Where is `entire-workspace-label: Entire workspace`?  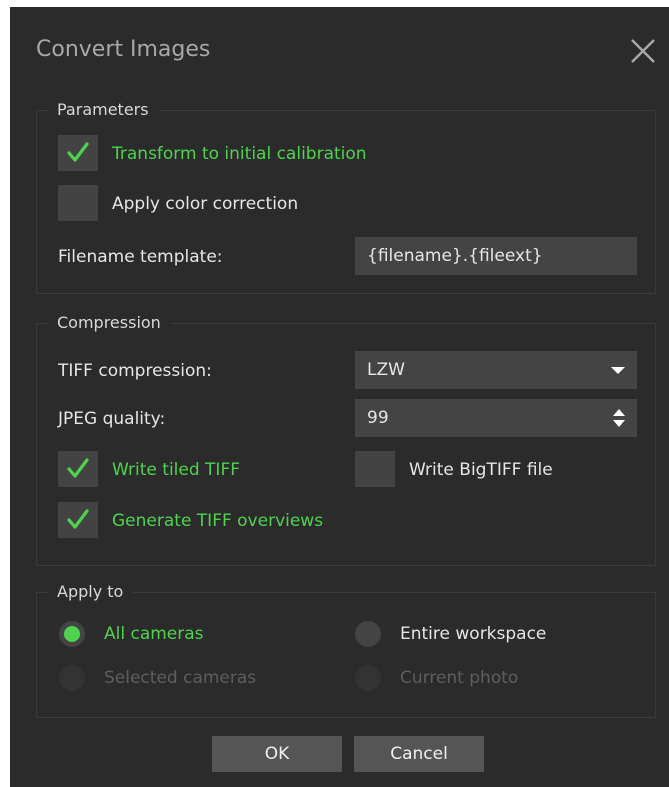
entire-workspace-label: Entire workspace is located at coordinates (473, 634).